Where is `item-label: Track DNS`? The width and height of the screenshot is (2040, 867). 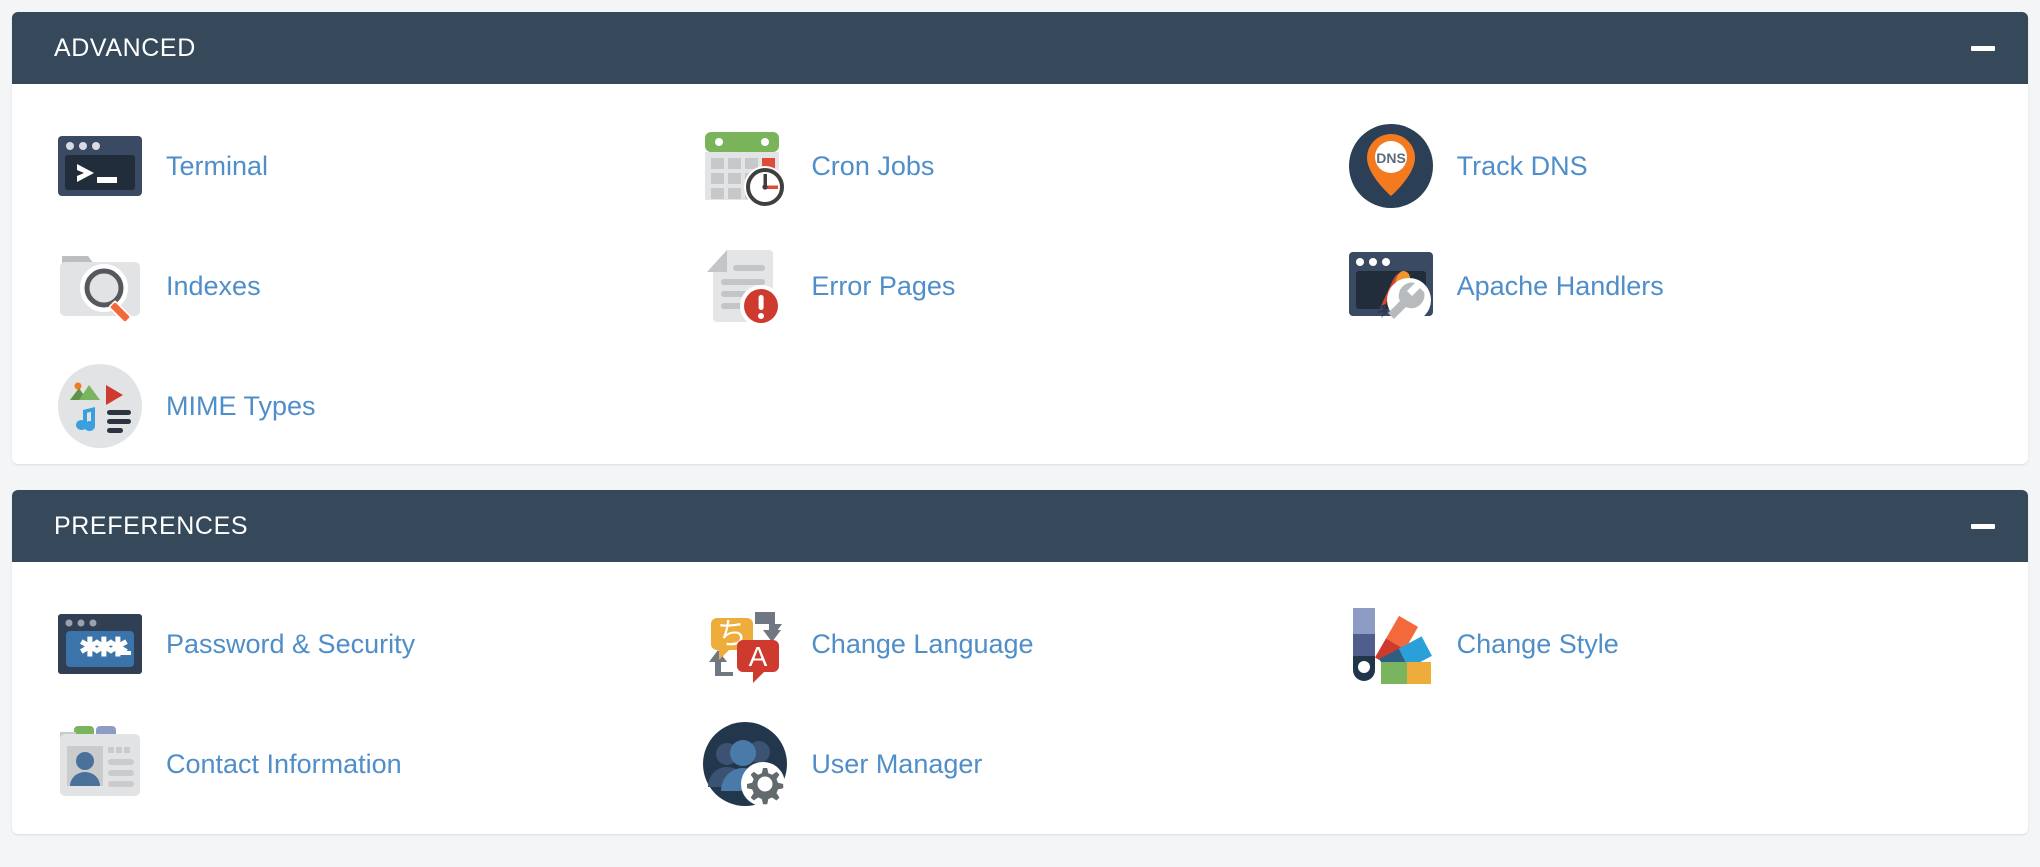
item-label: Track DNS is located at coordinates (1522, 165).